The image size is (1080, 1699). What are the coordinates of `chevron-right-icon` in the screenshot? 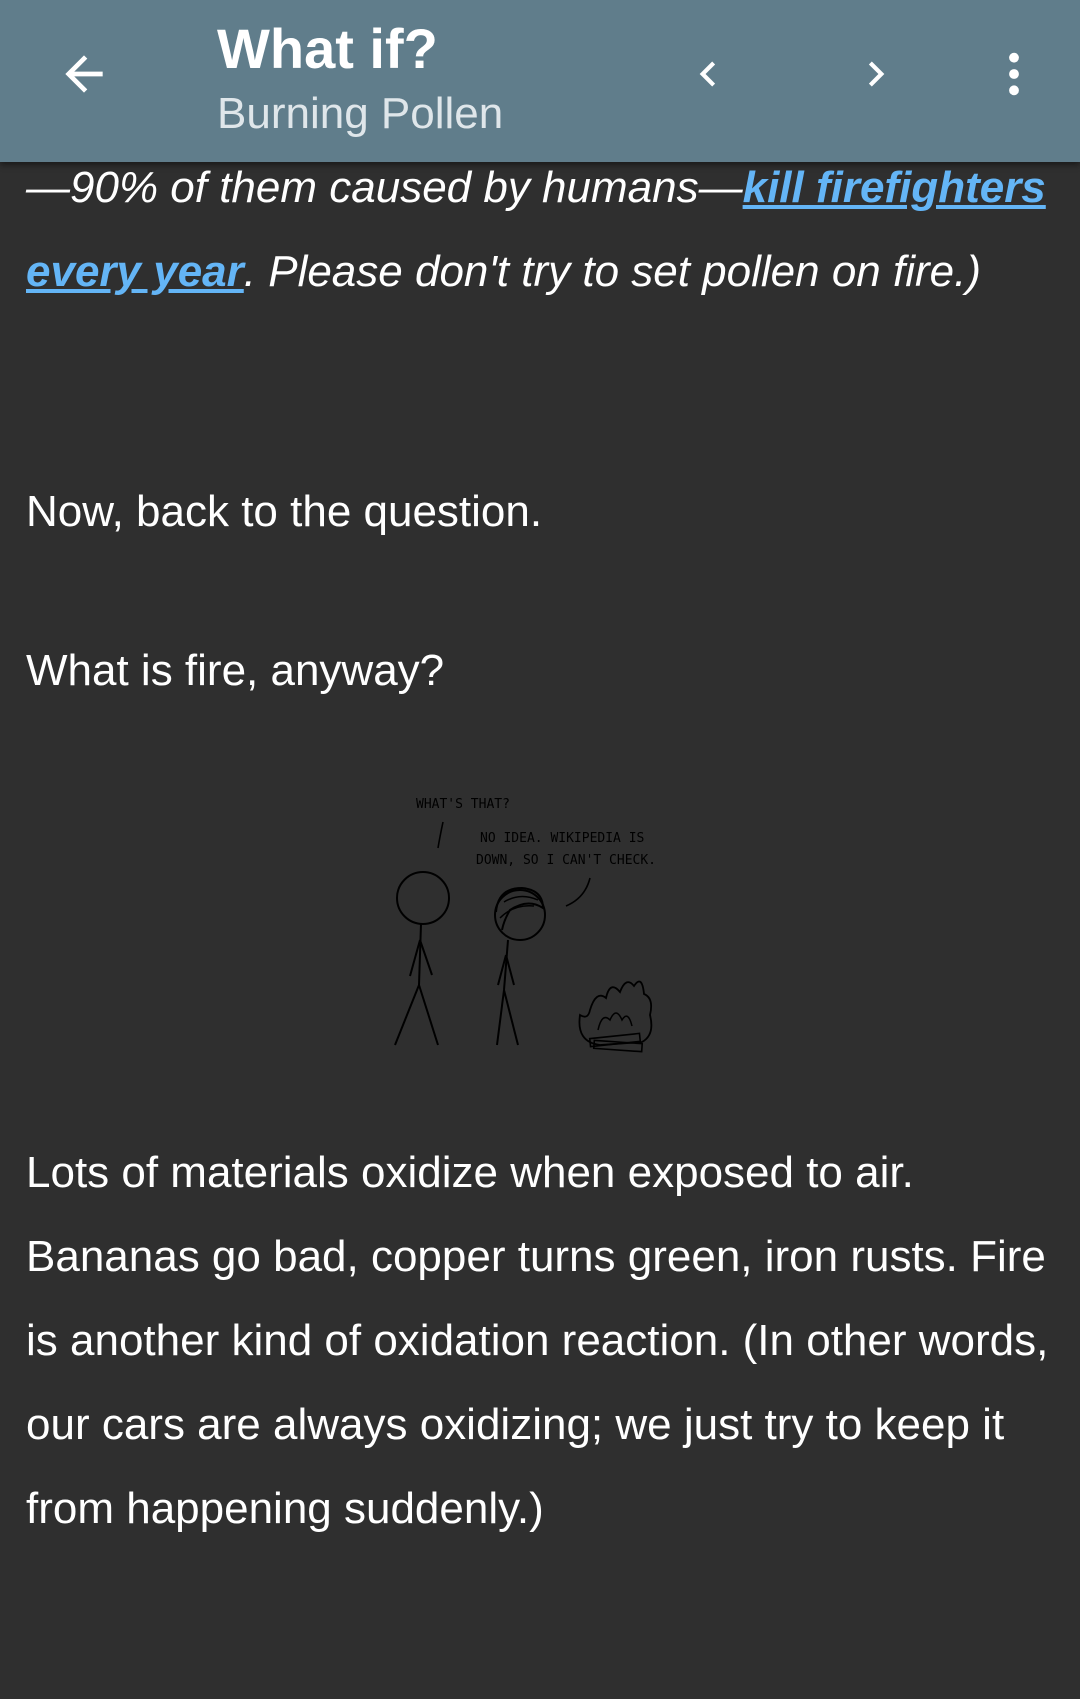 It's located at (876, 74).